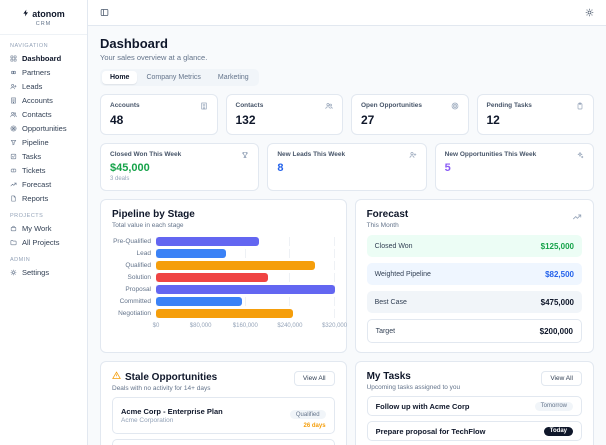 The height and width of the screenshot is (445, 606). I want to click on forecast-row-value: $475,000, so click(557, 302).